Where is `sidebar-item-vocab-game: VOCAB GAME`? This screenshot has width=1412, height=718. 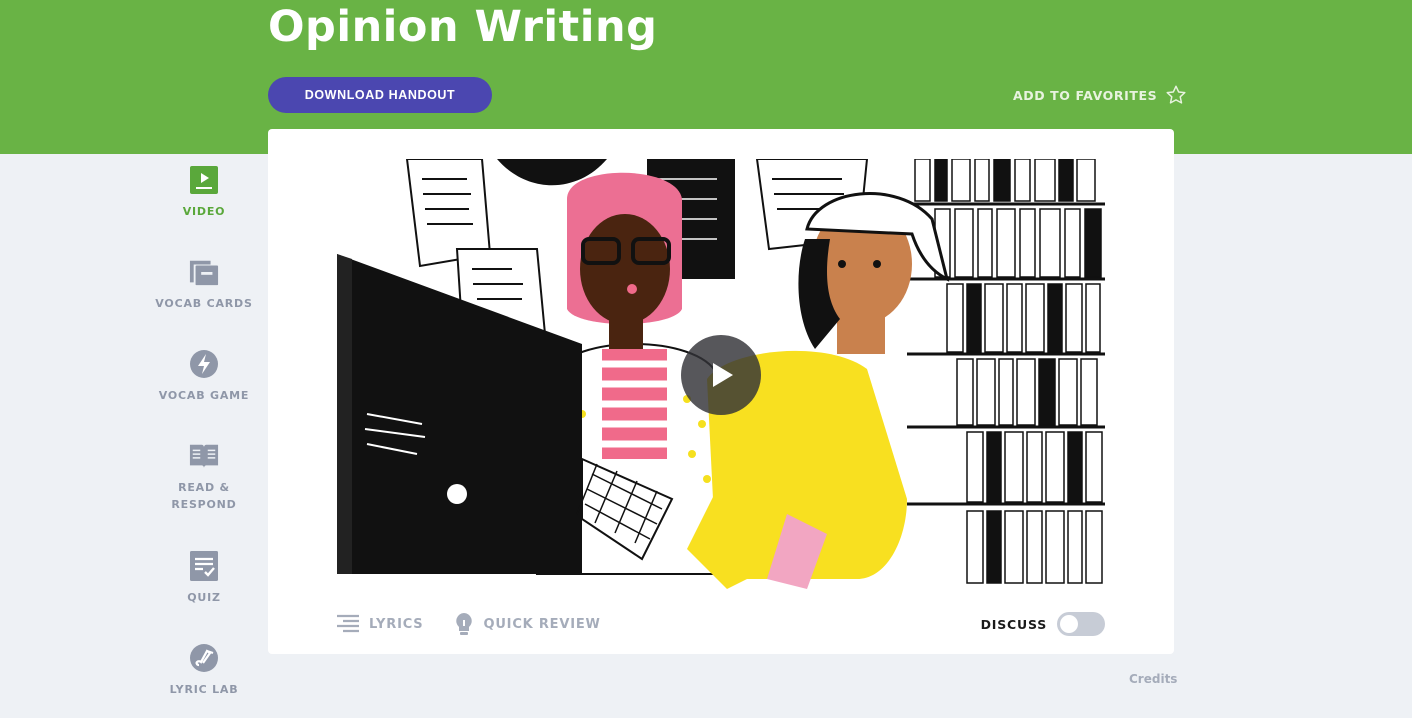 sidebar-item-vocab-game: VOCAB GAME is located at coordinates (204, 376).